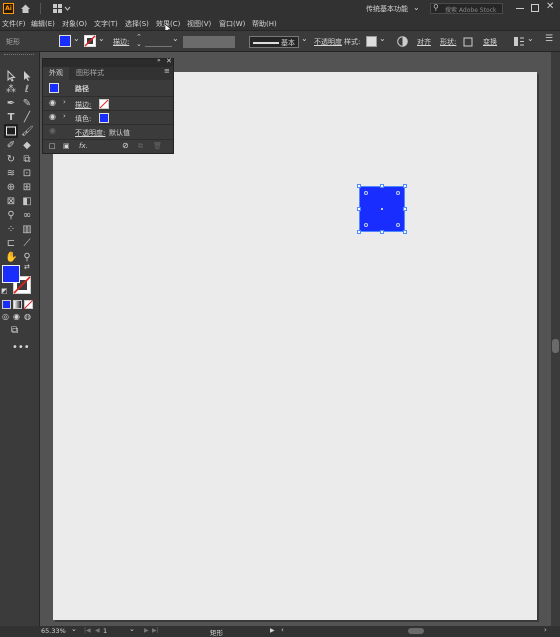 The image size is (560, 637). Describe the element at coordinates (27, 316) in the screenshot. I see `draw-inside-icon: ◍` at that location.